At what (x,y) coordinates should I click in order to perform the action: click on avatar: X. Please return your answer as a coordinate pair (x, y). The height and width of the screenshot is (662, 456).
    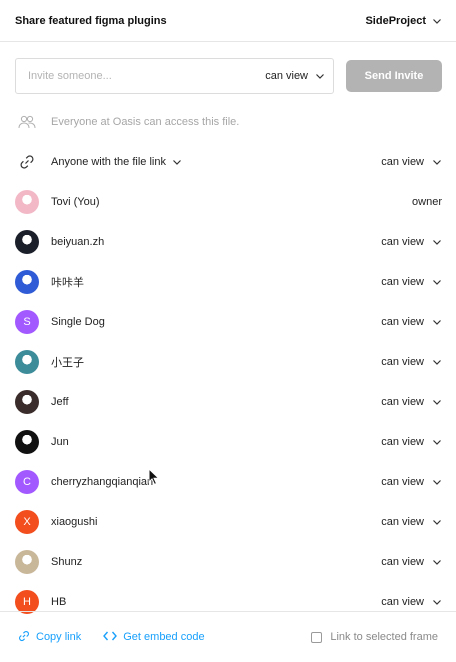
    Looking at the image, I should click on (27, 522).